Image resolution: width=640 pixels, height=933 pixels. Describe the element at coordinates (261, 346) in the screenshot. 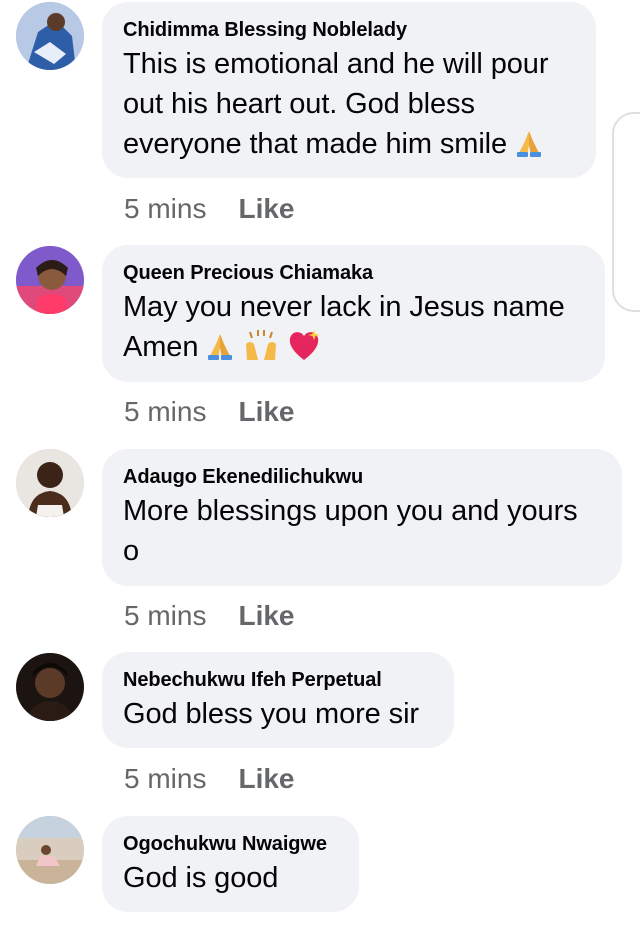

I see `raising-hands-icon` at that location.